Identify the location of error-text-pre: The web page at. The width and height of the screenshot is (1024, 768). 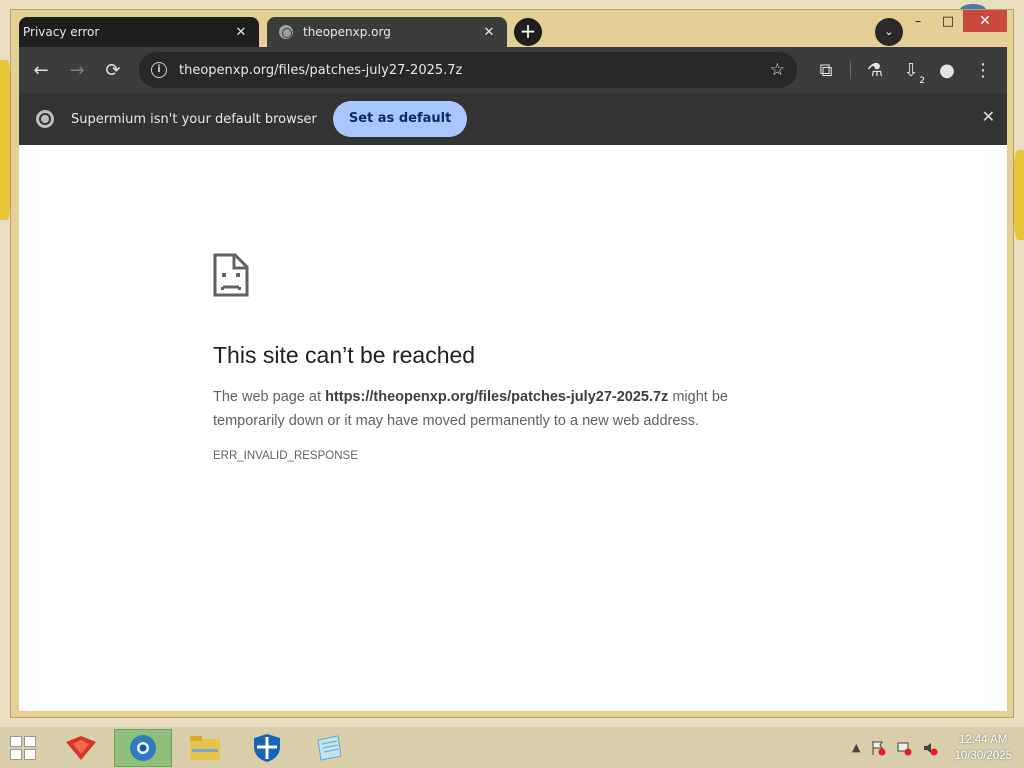
(269, 397).